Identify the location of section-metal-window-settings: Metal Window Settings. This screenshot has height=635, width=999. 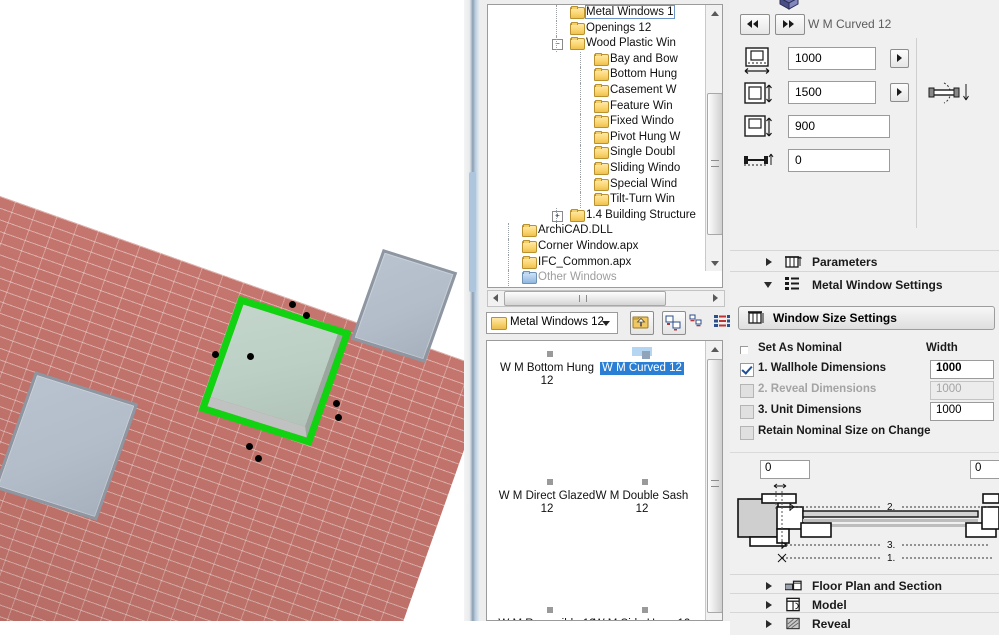
(864, 284).